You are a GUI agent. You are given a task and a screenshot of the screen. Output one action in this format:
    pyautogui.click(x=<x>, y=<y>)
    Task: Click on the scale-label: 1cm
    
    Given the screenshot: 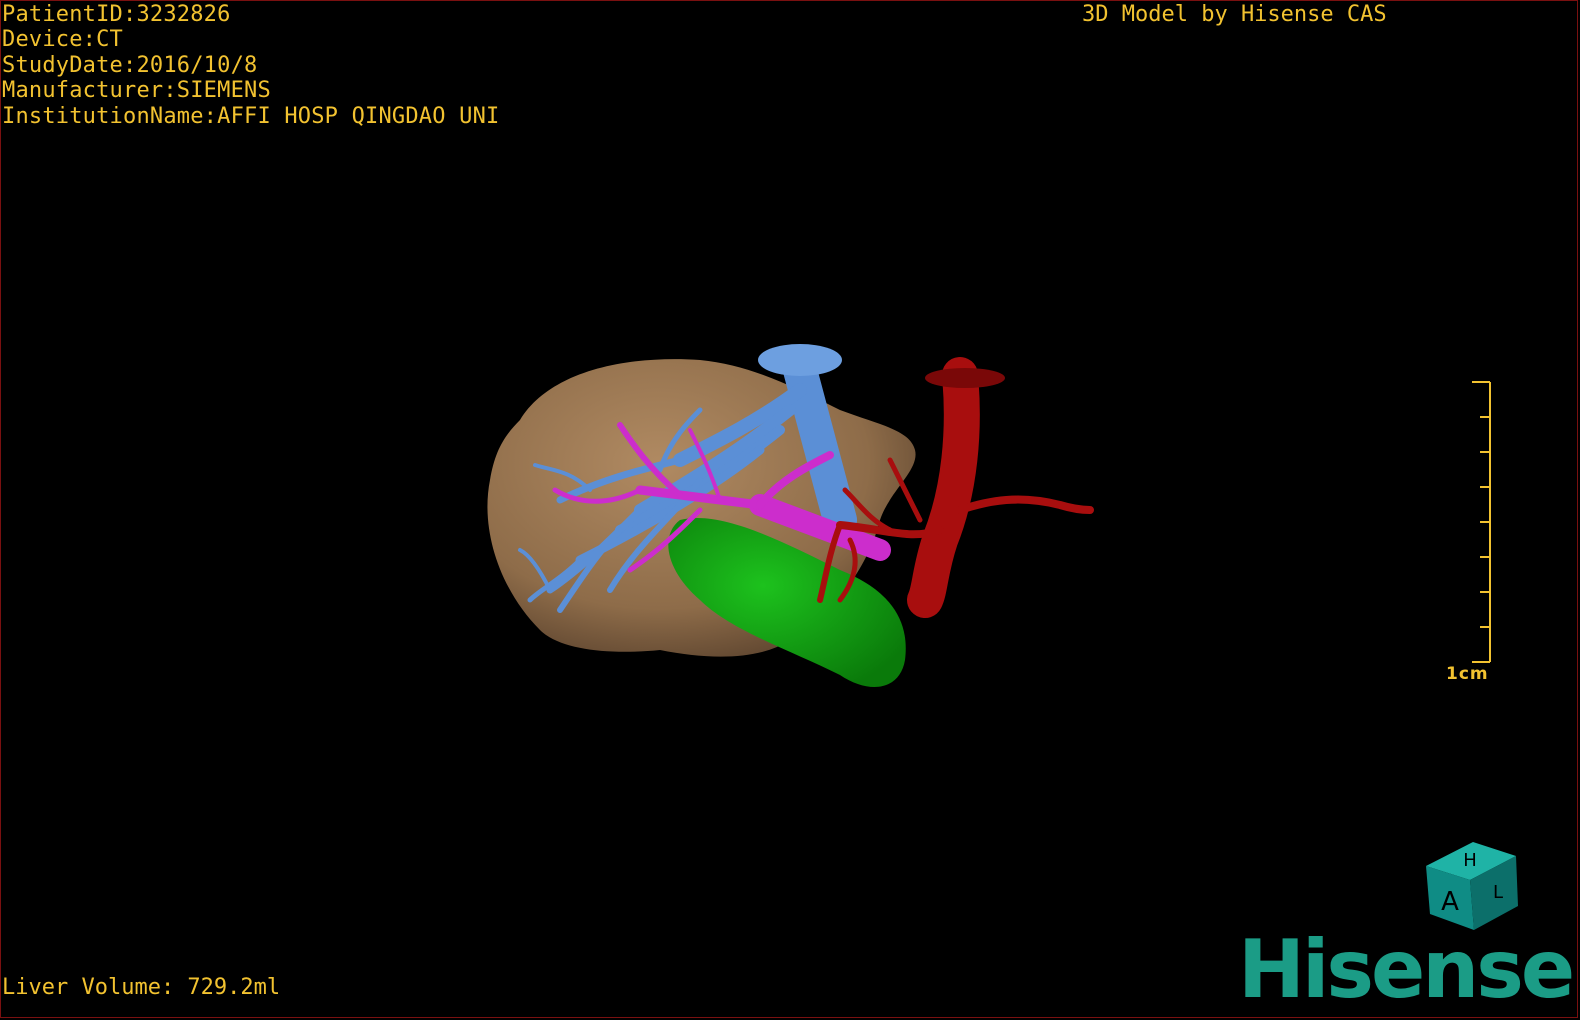 What is the action you would take?
    pyautogui.click(x=1467, y=674)
    